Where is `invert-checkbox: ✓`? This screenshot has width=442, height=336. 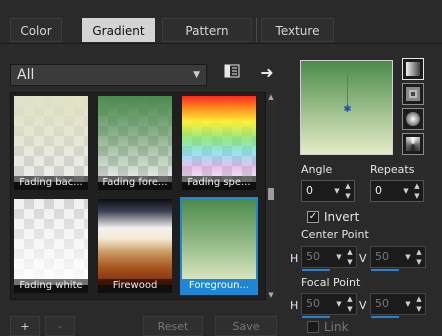
invert-checkbox: ✓ is located at coordinates (313, 217).